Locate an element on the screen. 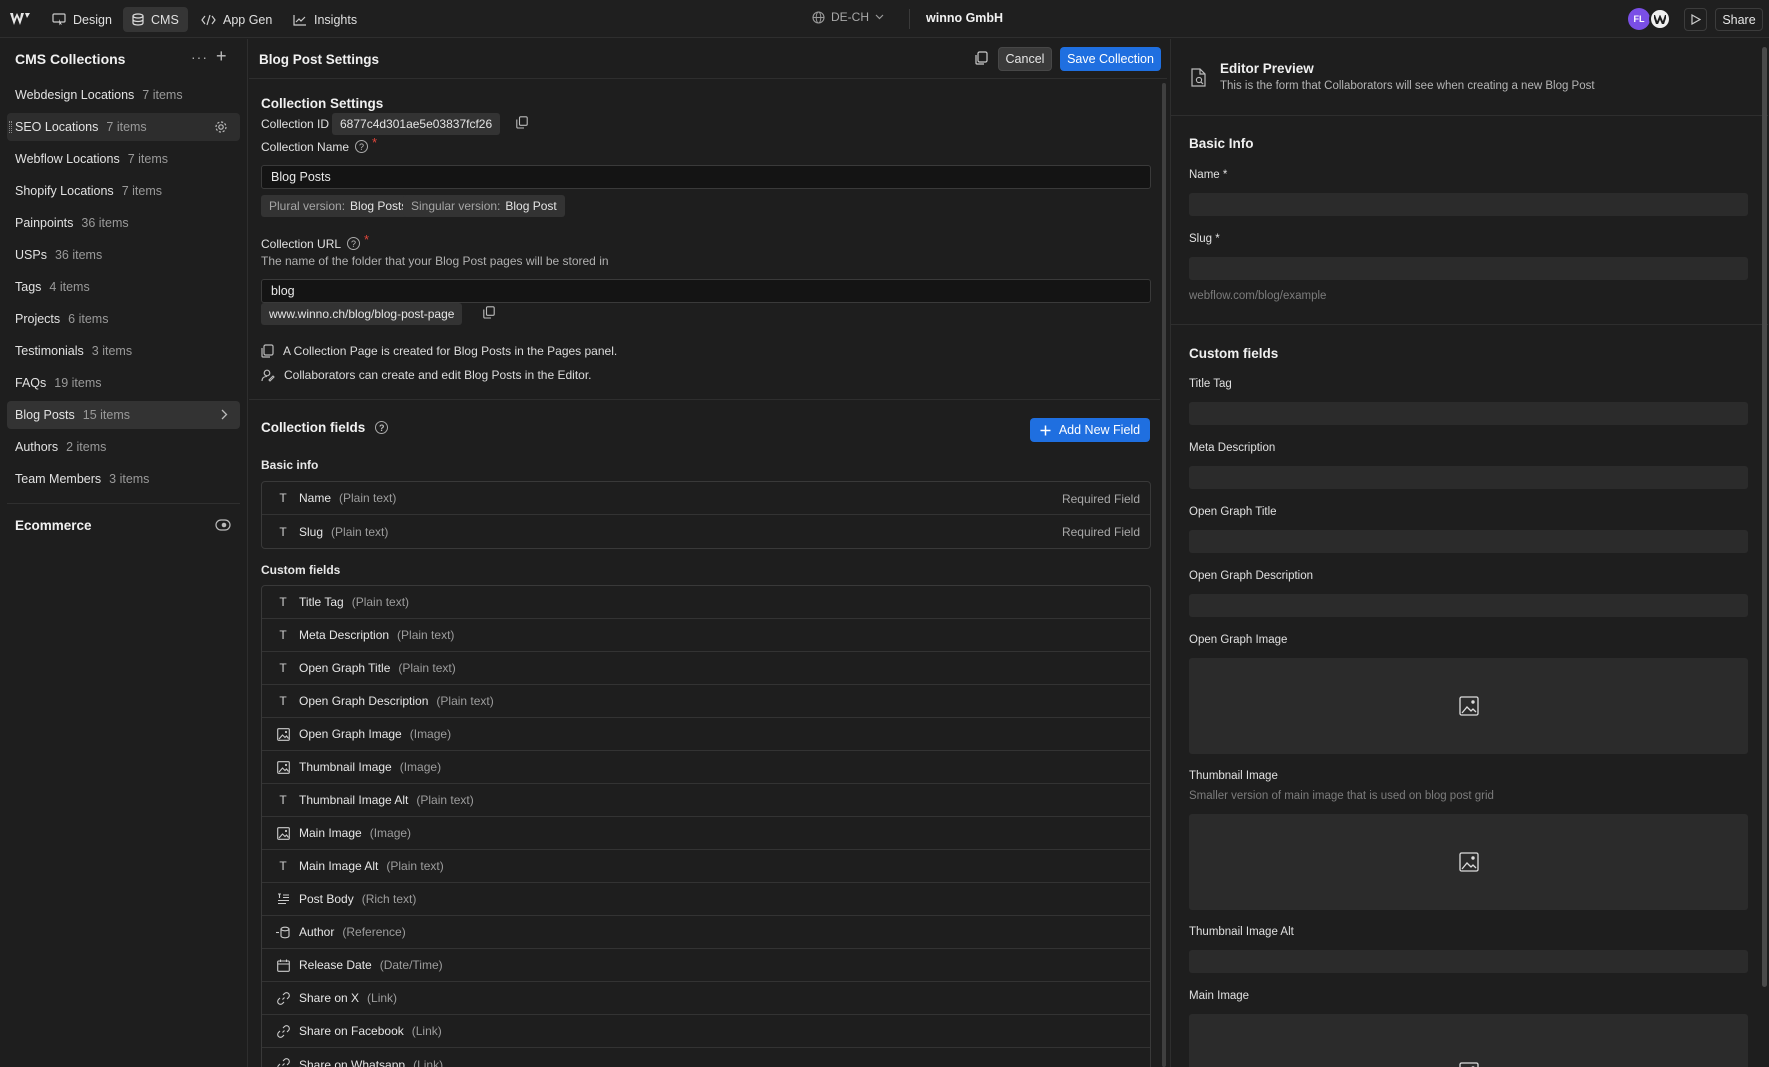 The image size is (1769, 1067). add-collection-icon: + is located at coordinates (221, 56).